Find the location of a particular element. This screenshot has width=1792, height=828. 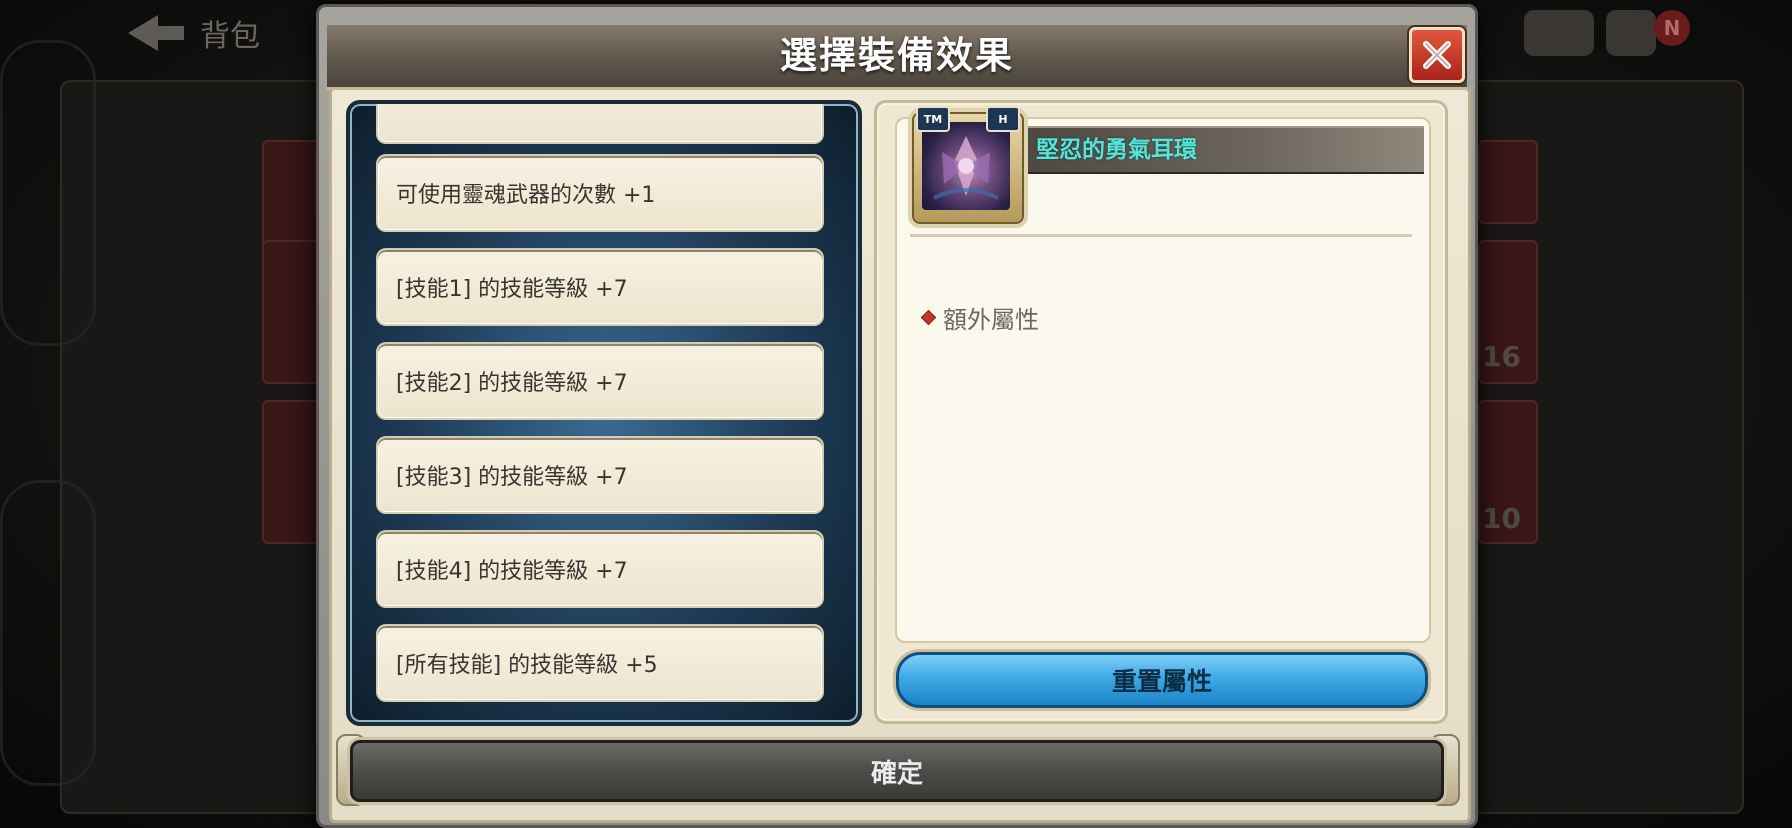

diamond-bullet-icon is located at coordinates (928, 317).